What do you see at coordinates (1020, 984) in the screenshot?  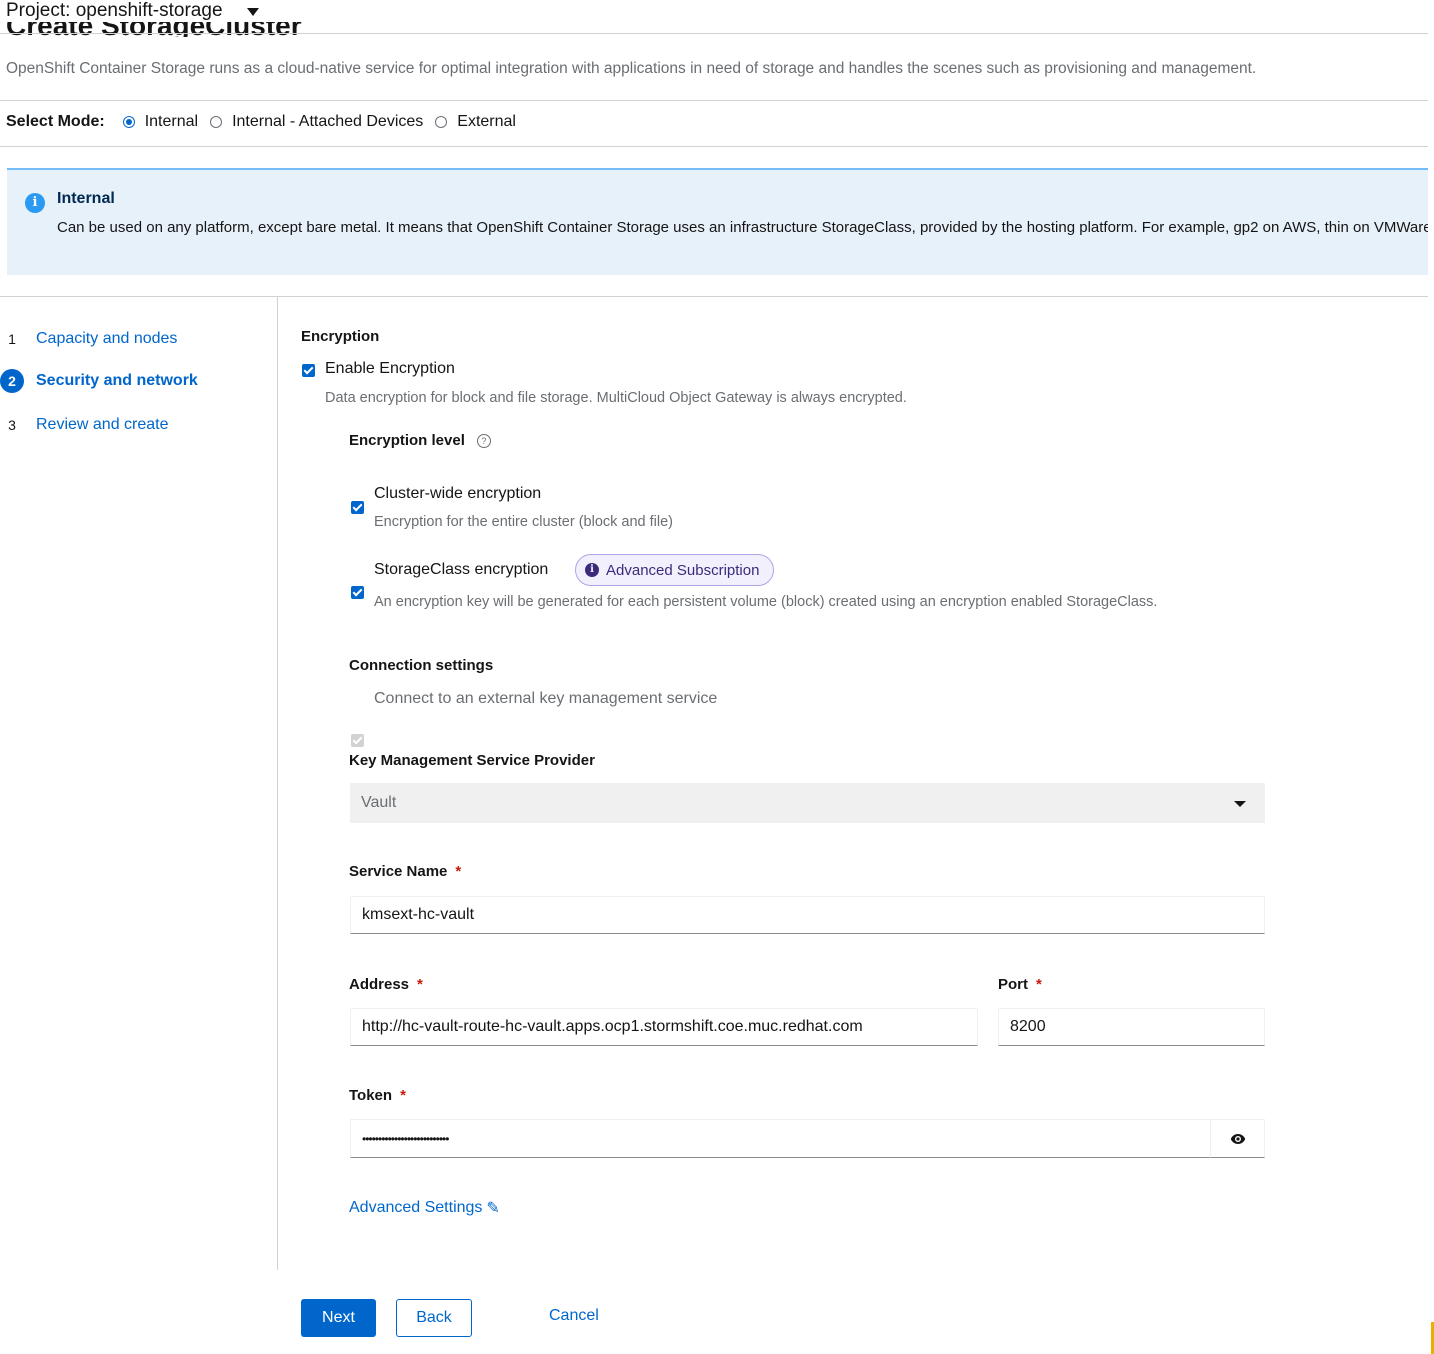 I see `port-label: Port *` at bounding box center [1020, 984].